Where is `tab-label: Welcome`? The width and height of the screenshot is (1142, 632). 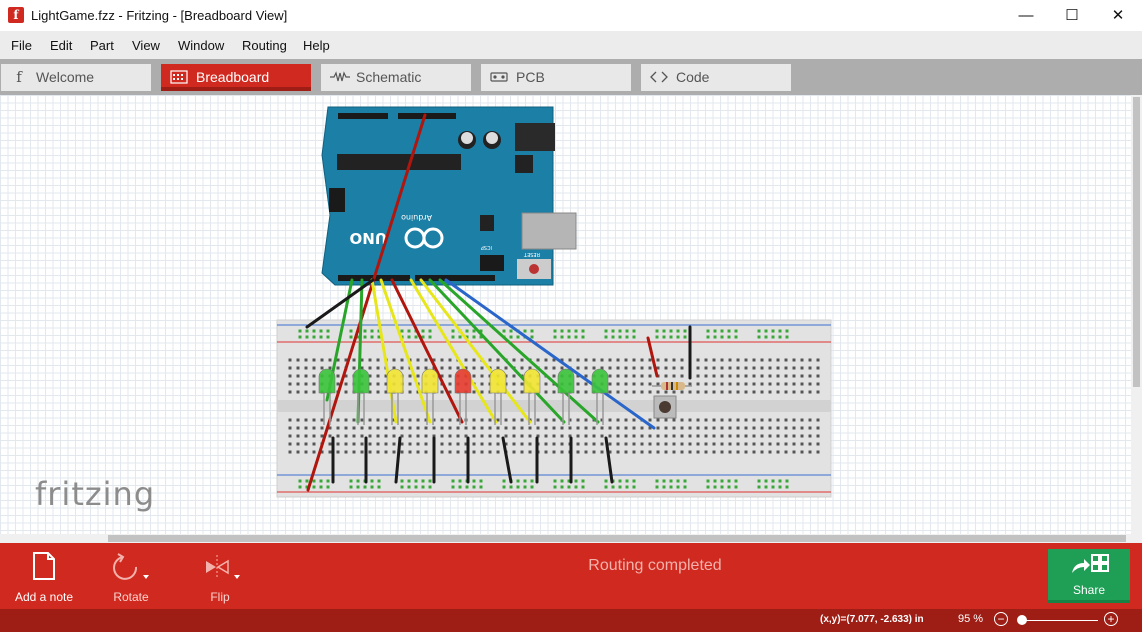
tab-label: Welcome is located at coordinates (65, 77).